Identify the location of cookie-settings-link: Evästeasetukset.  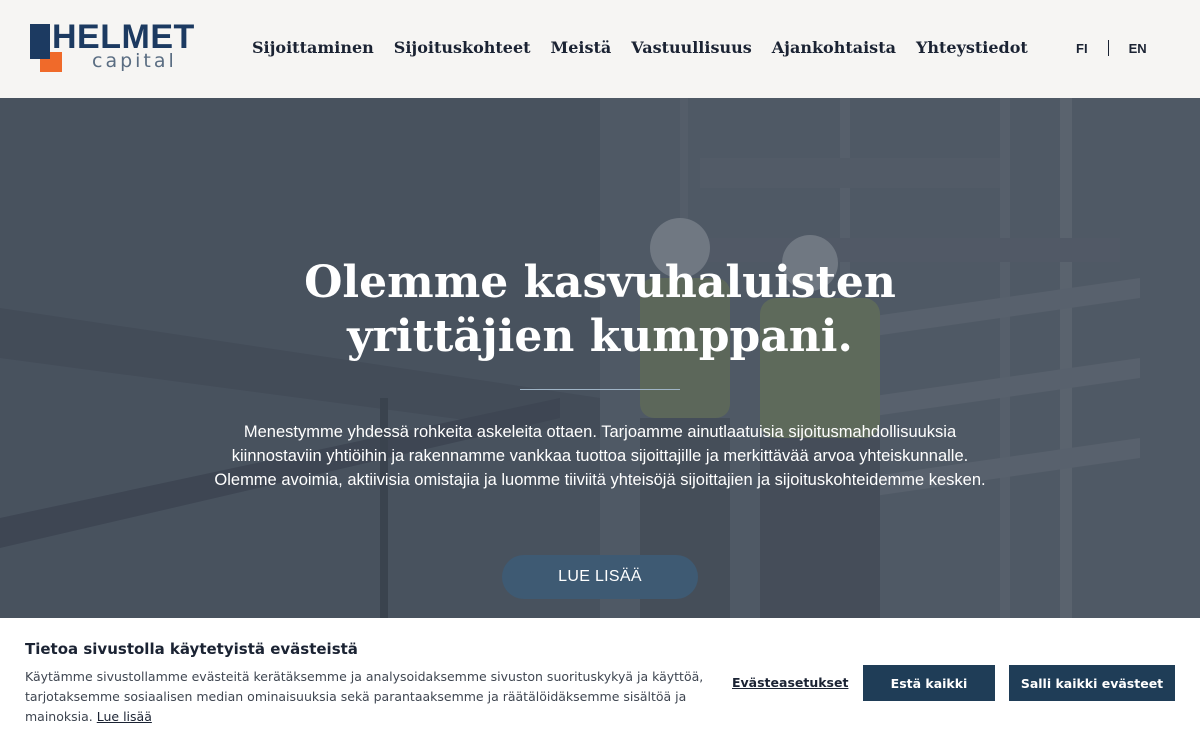
(790, 682).